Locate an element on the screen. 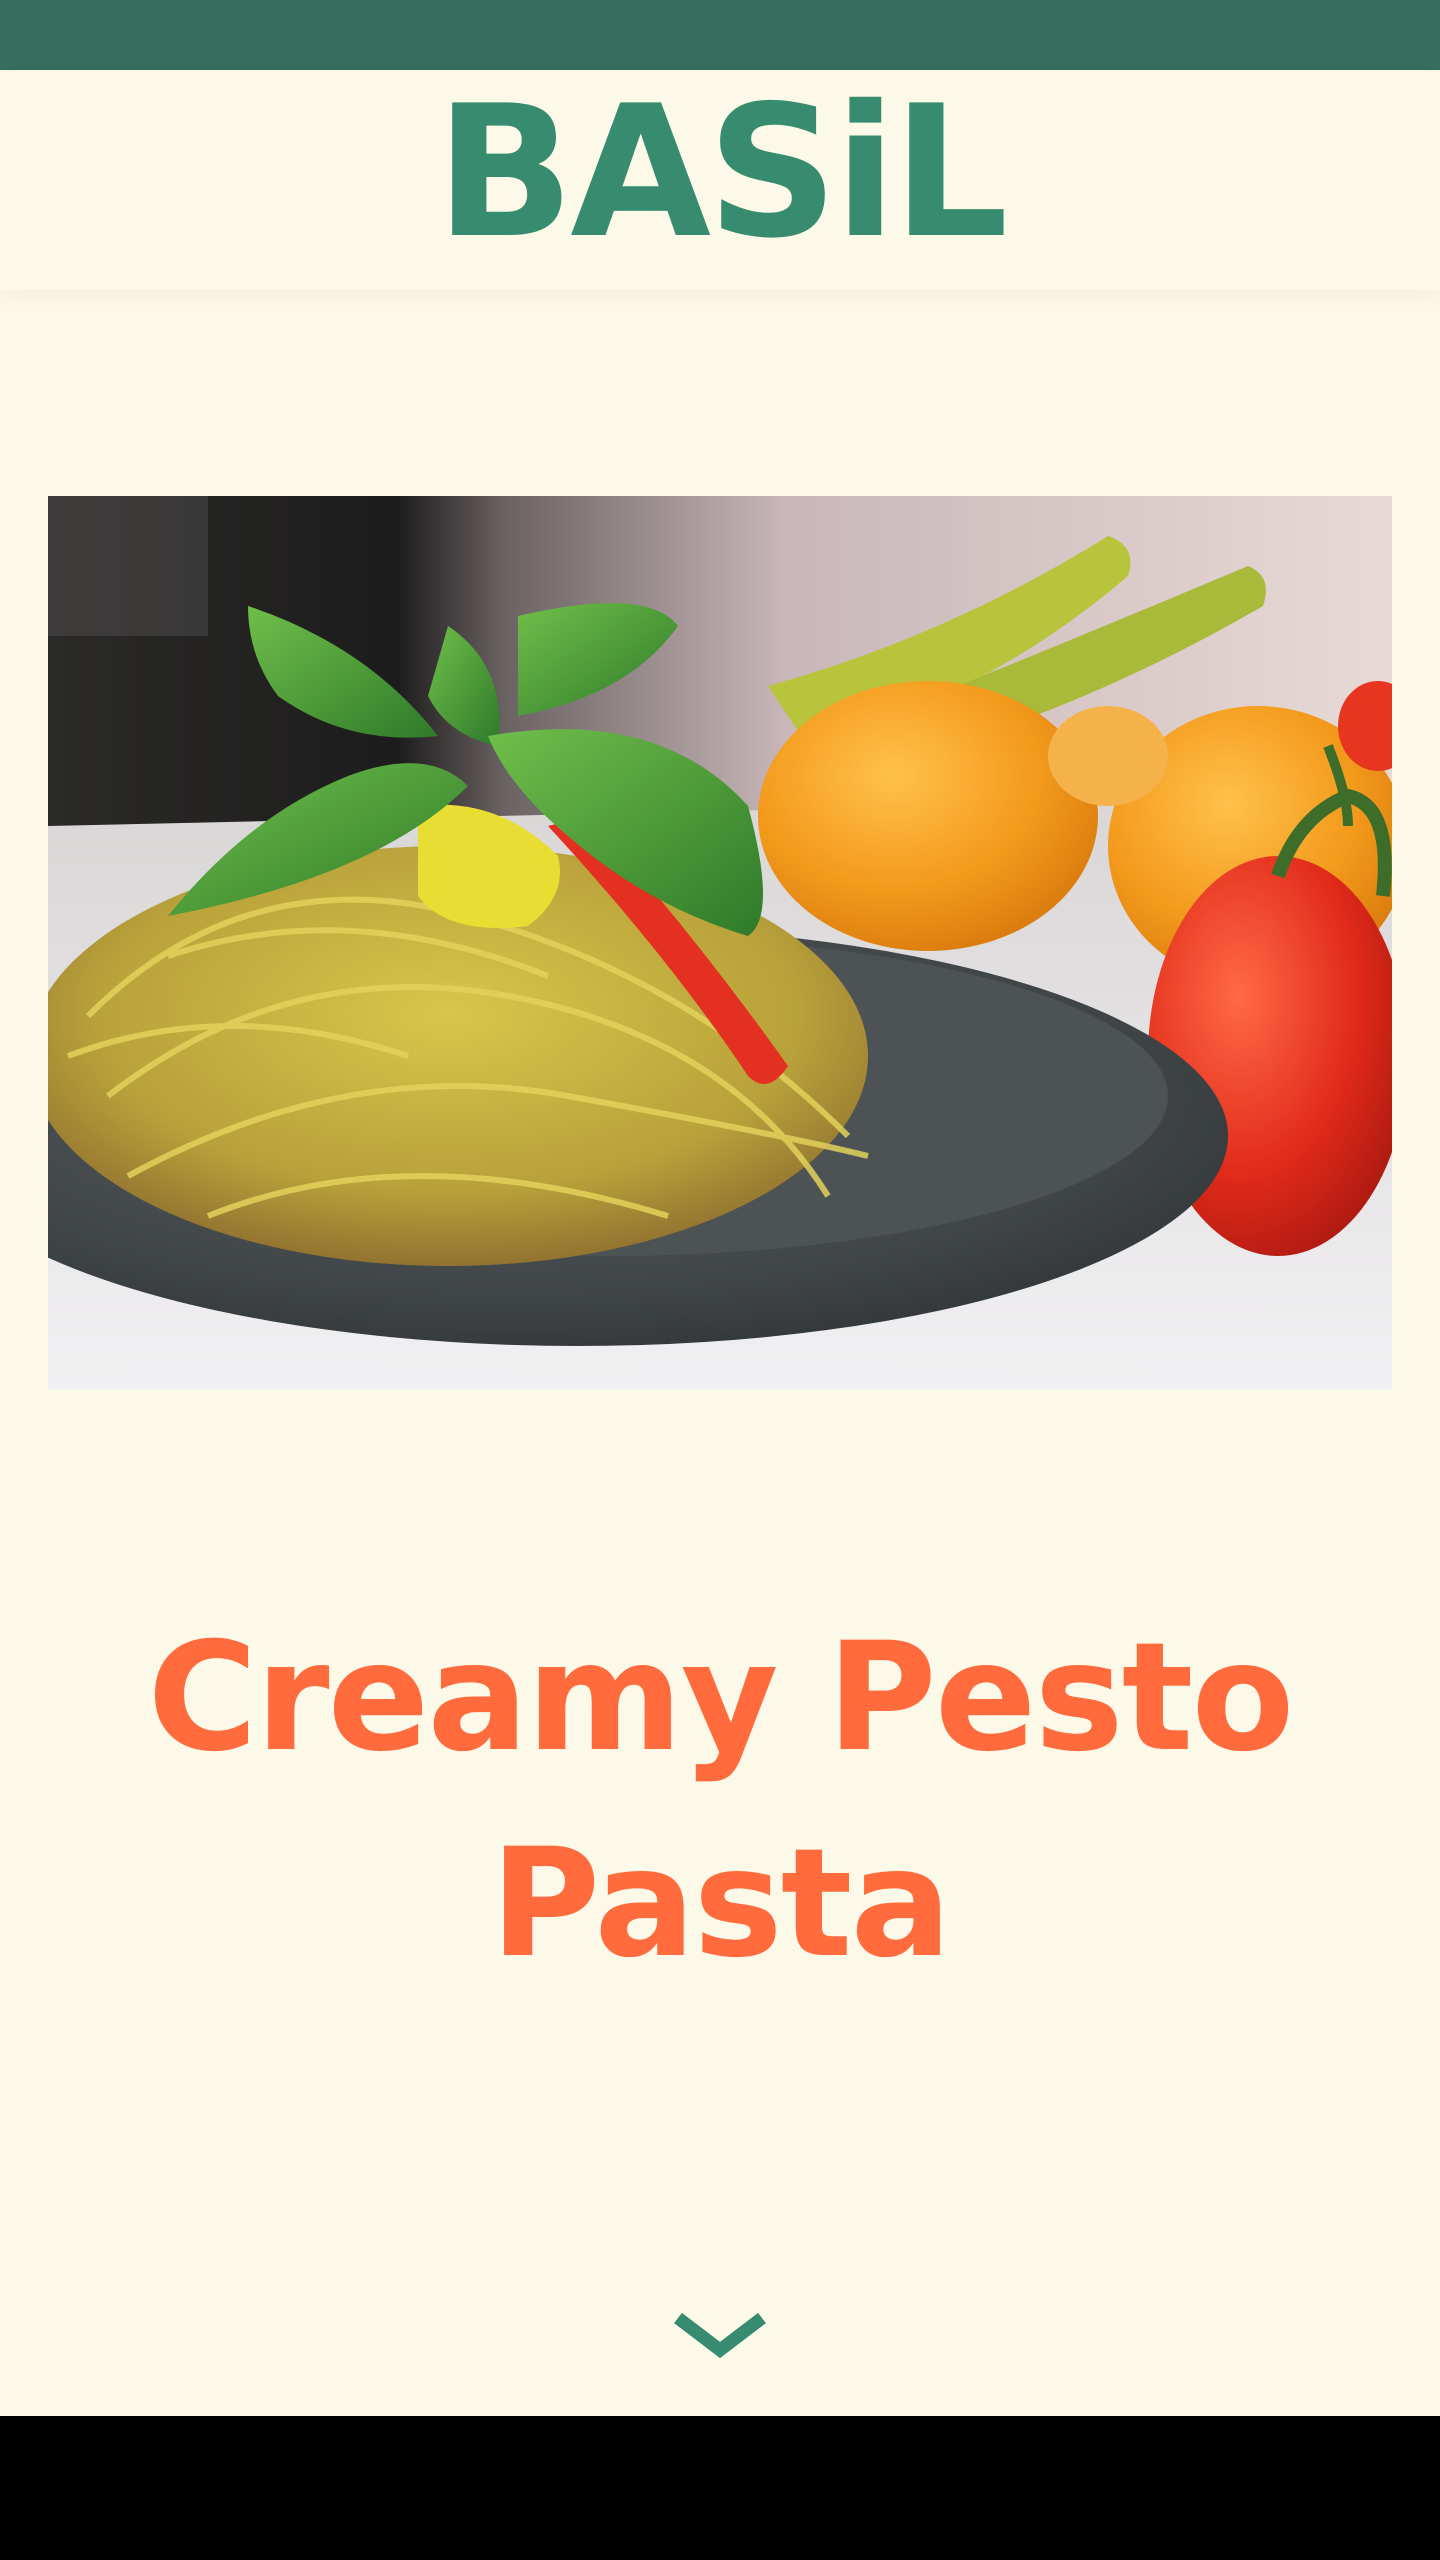  brand-logo: BASiL is located at coordinates (721, 172).